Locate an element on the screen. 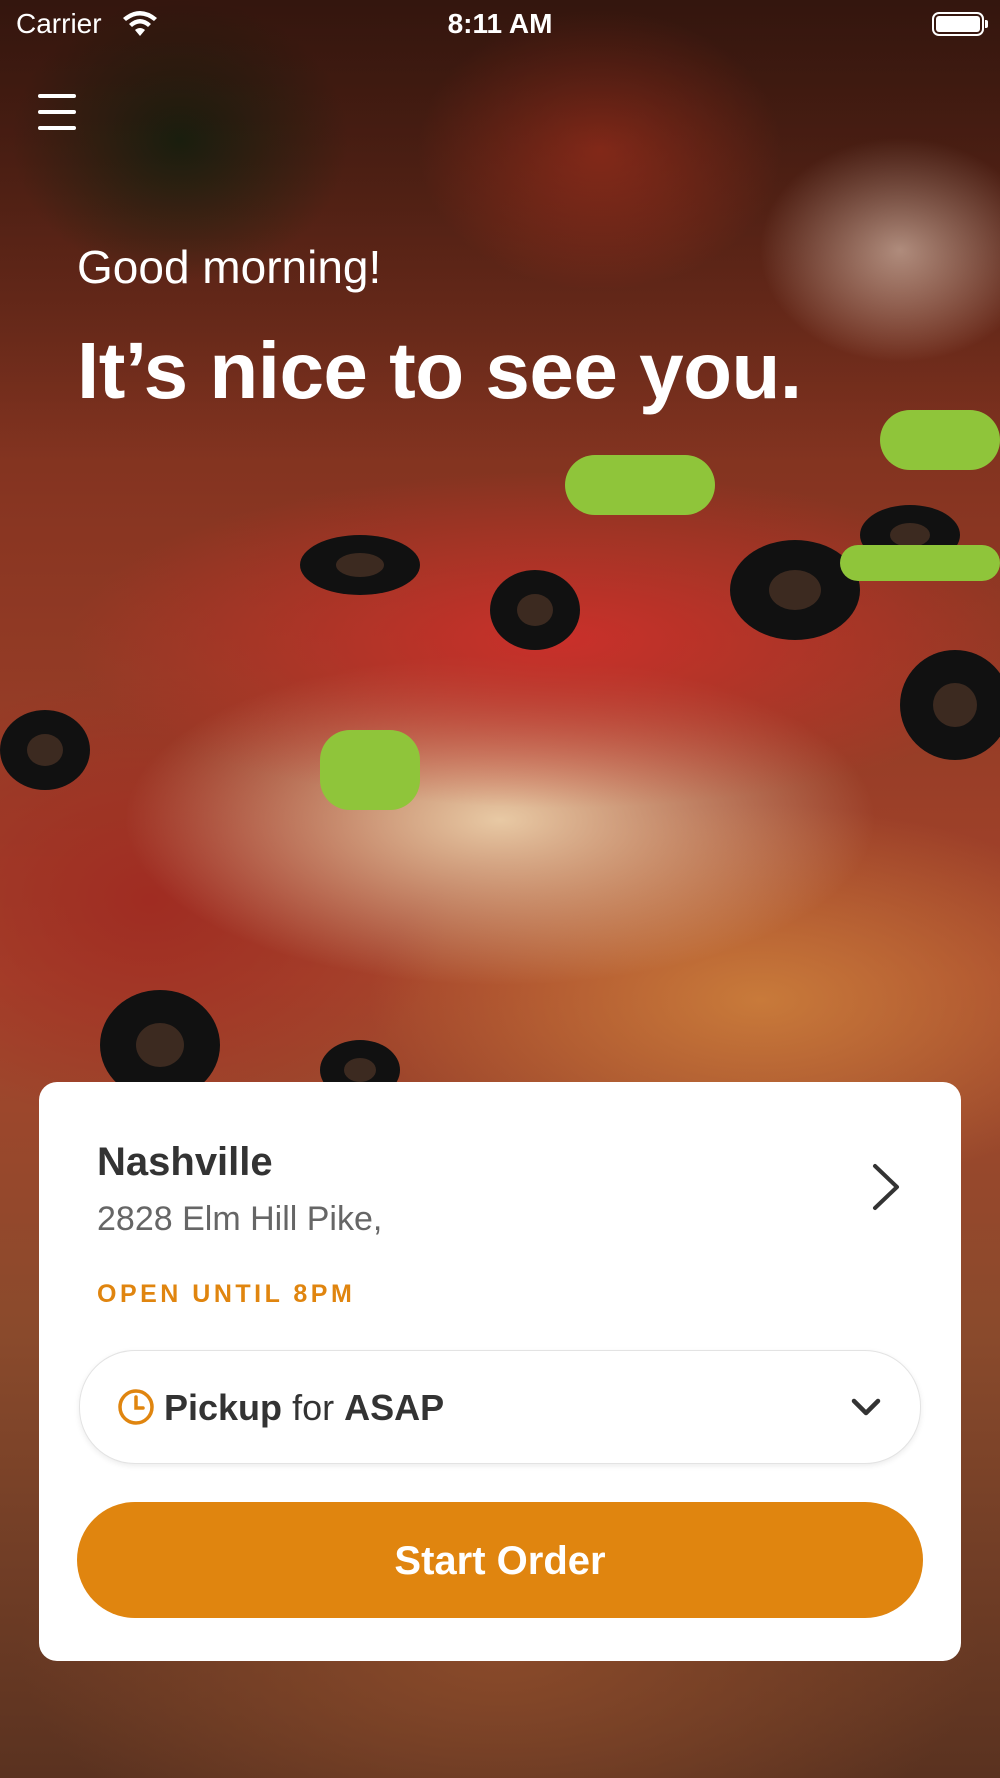 Image resolution: width=1000 pixels, height=1778 pixels. order-mode-text: Pickup for ASAP is located at coordinates (304, 1408).